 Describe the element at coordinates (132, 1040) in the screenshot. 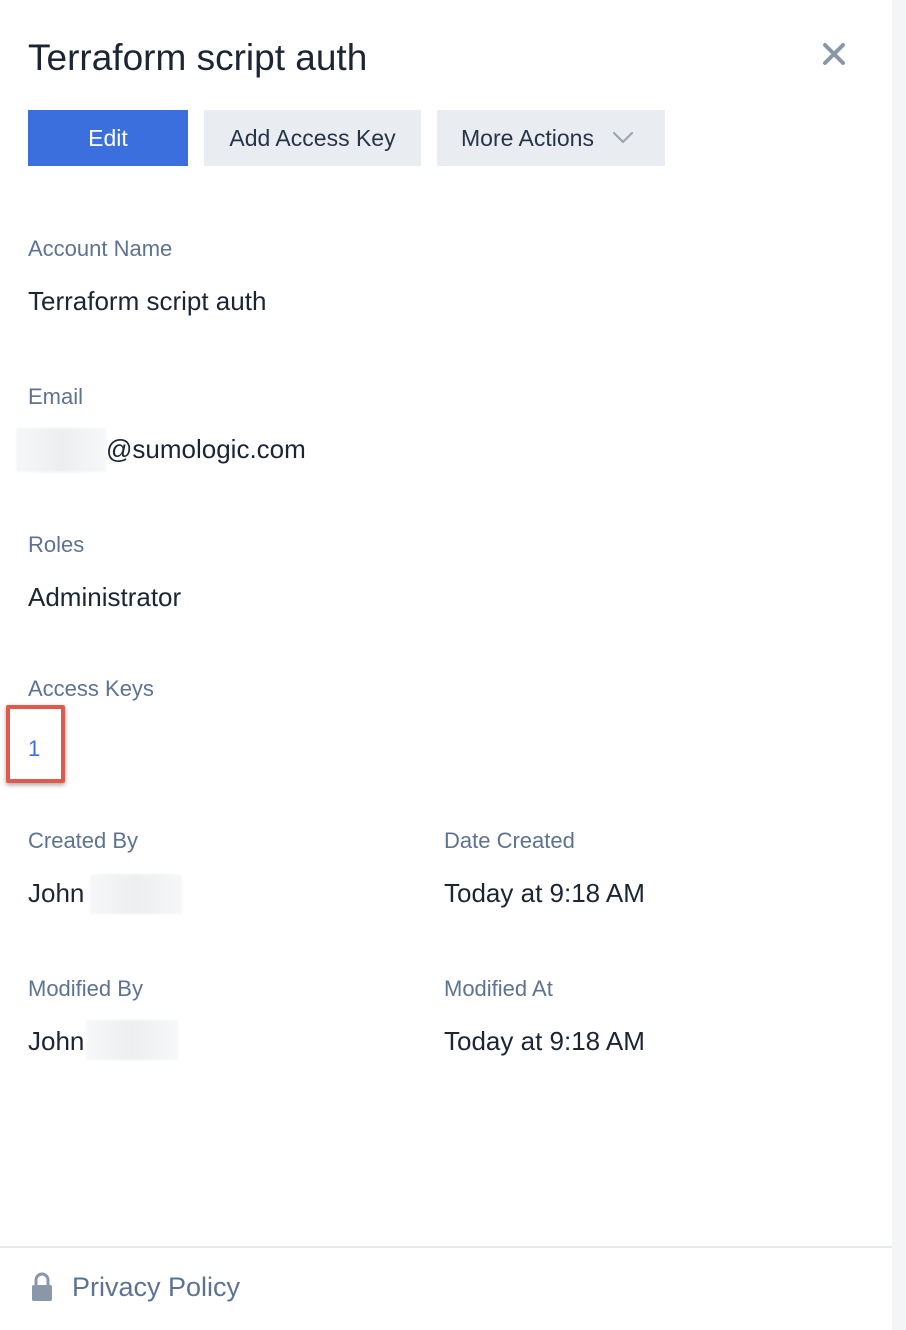

I see `redacted-modified-by-lastname` at that location.